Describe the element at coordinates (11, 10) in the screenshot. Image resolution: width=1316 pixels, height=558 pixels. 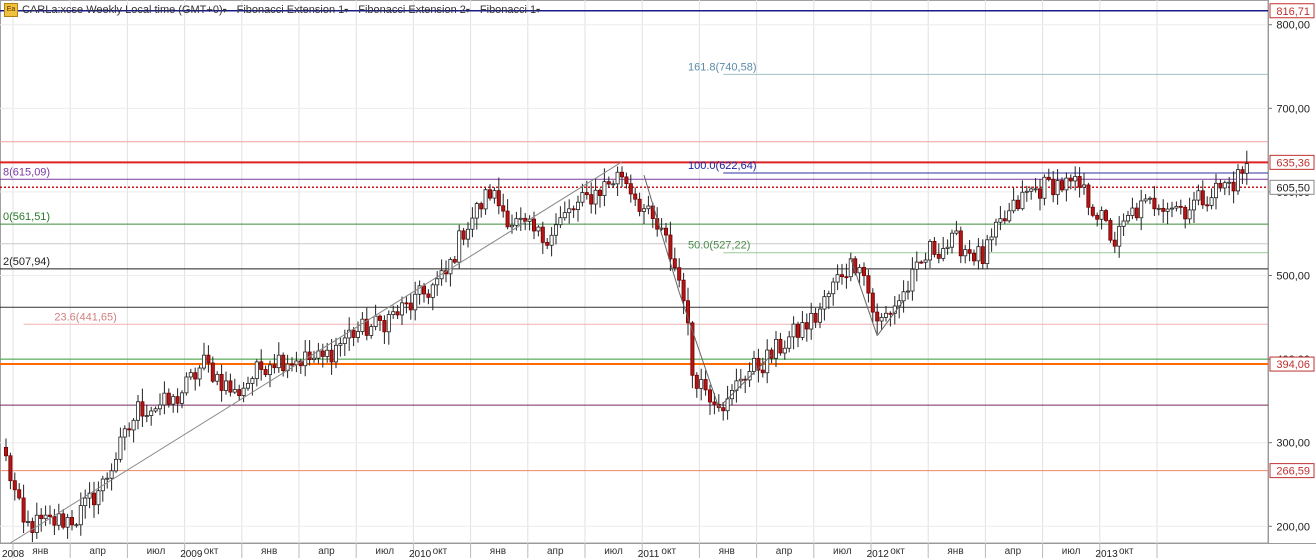
I see `app-logo-icon: Ea` at that location.